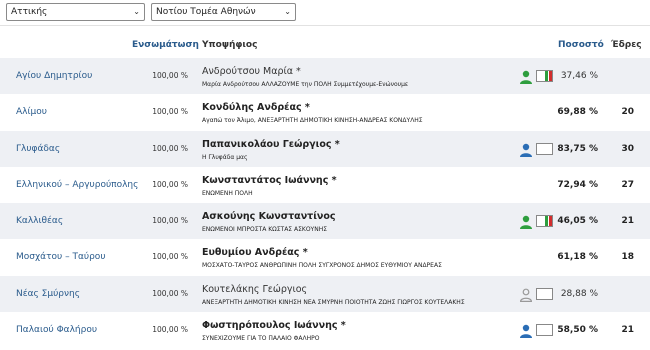 Image resolution: width=650 pixels, height=350 pixels. Describe the element at coordinates (255, 253) in the screenshot. I see `candidate-name: Ευθυμίου Ανδρέας *` at that location.